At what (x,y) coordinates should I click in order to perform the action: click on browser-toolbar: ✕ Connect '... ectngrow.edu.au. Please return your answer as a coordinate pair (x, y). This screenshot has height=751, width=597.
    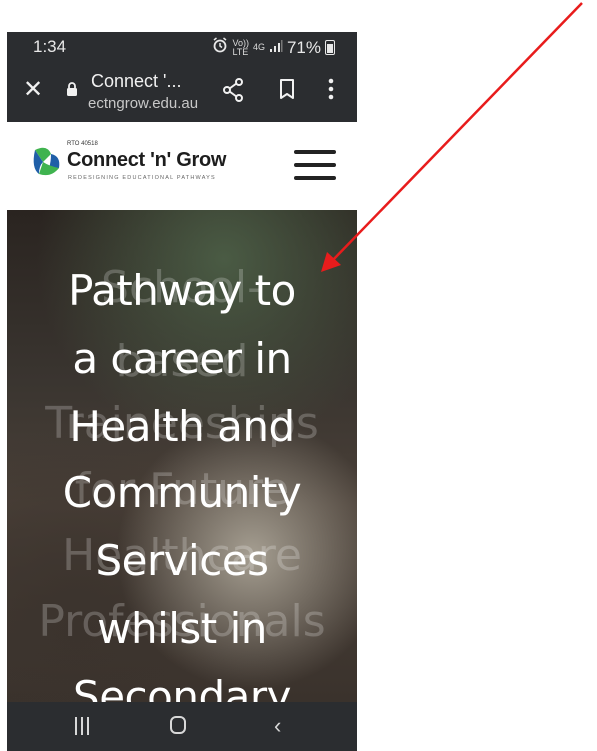
    Looking at the image, I should click on (182, 92).